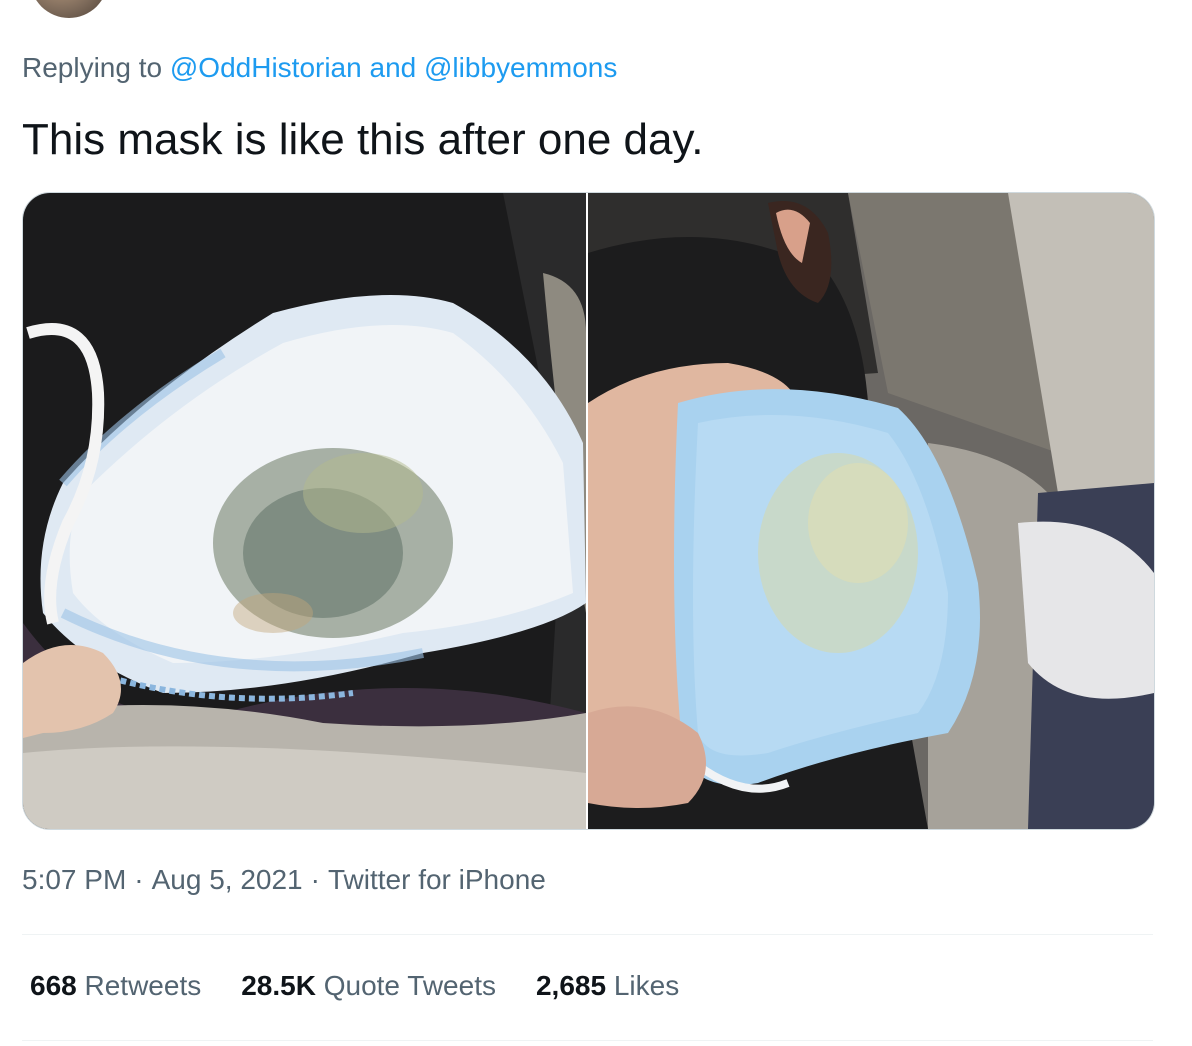 This screenshot has height=1046, width=1192. What do you see at coordinates (92, 67) in the screenshot?
I see `replying-to-label: Replying to` at bounding box center [92, 67].